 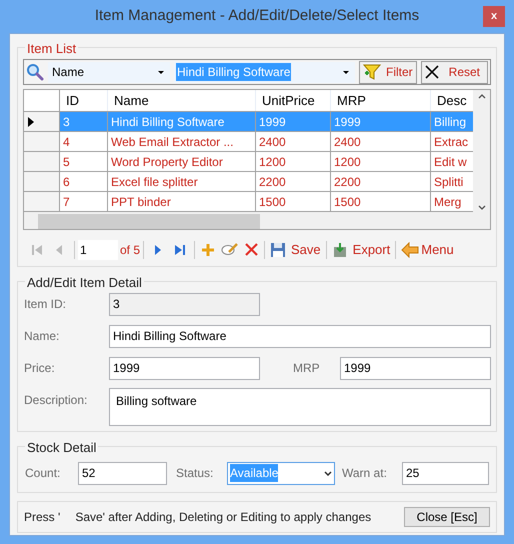 What do you see at coordinates (42, 336) in the screenshot?
I see `field-label: Name:` at bounding box center [42, 336].